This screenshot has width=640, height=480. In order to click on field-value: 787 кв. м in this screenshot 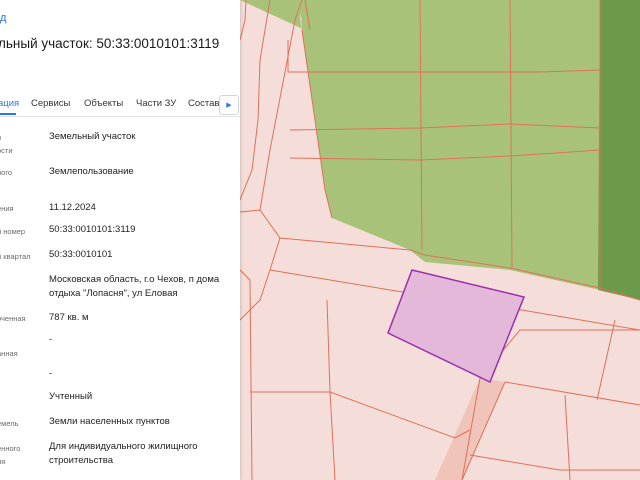, I will do `click(69, 317)`.